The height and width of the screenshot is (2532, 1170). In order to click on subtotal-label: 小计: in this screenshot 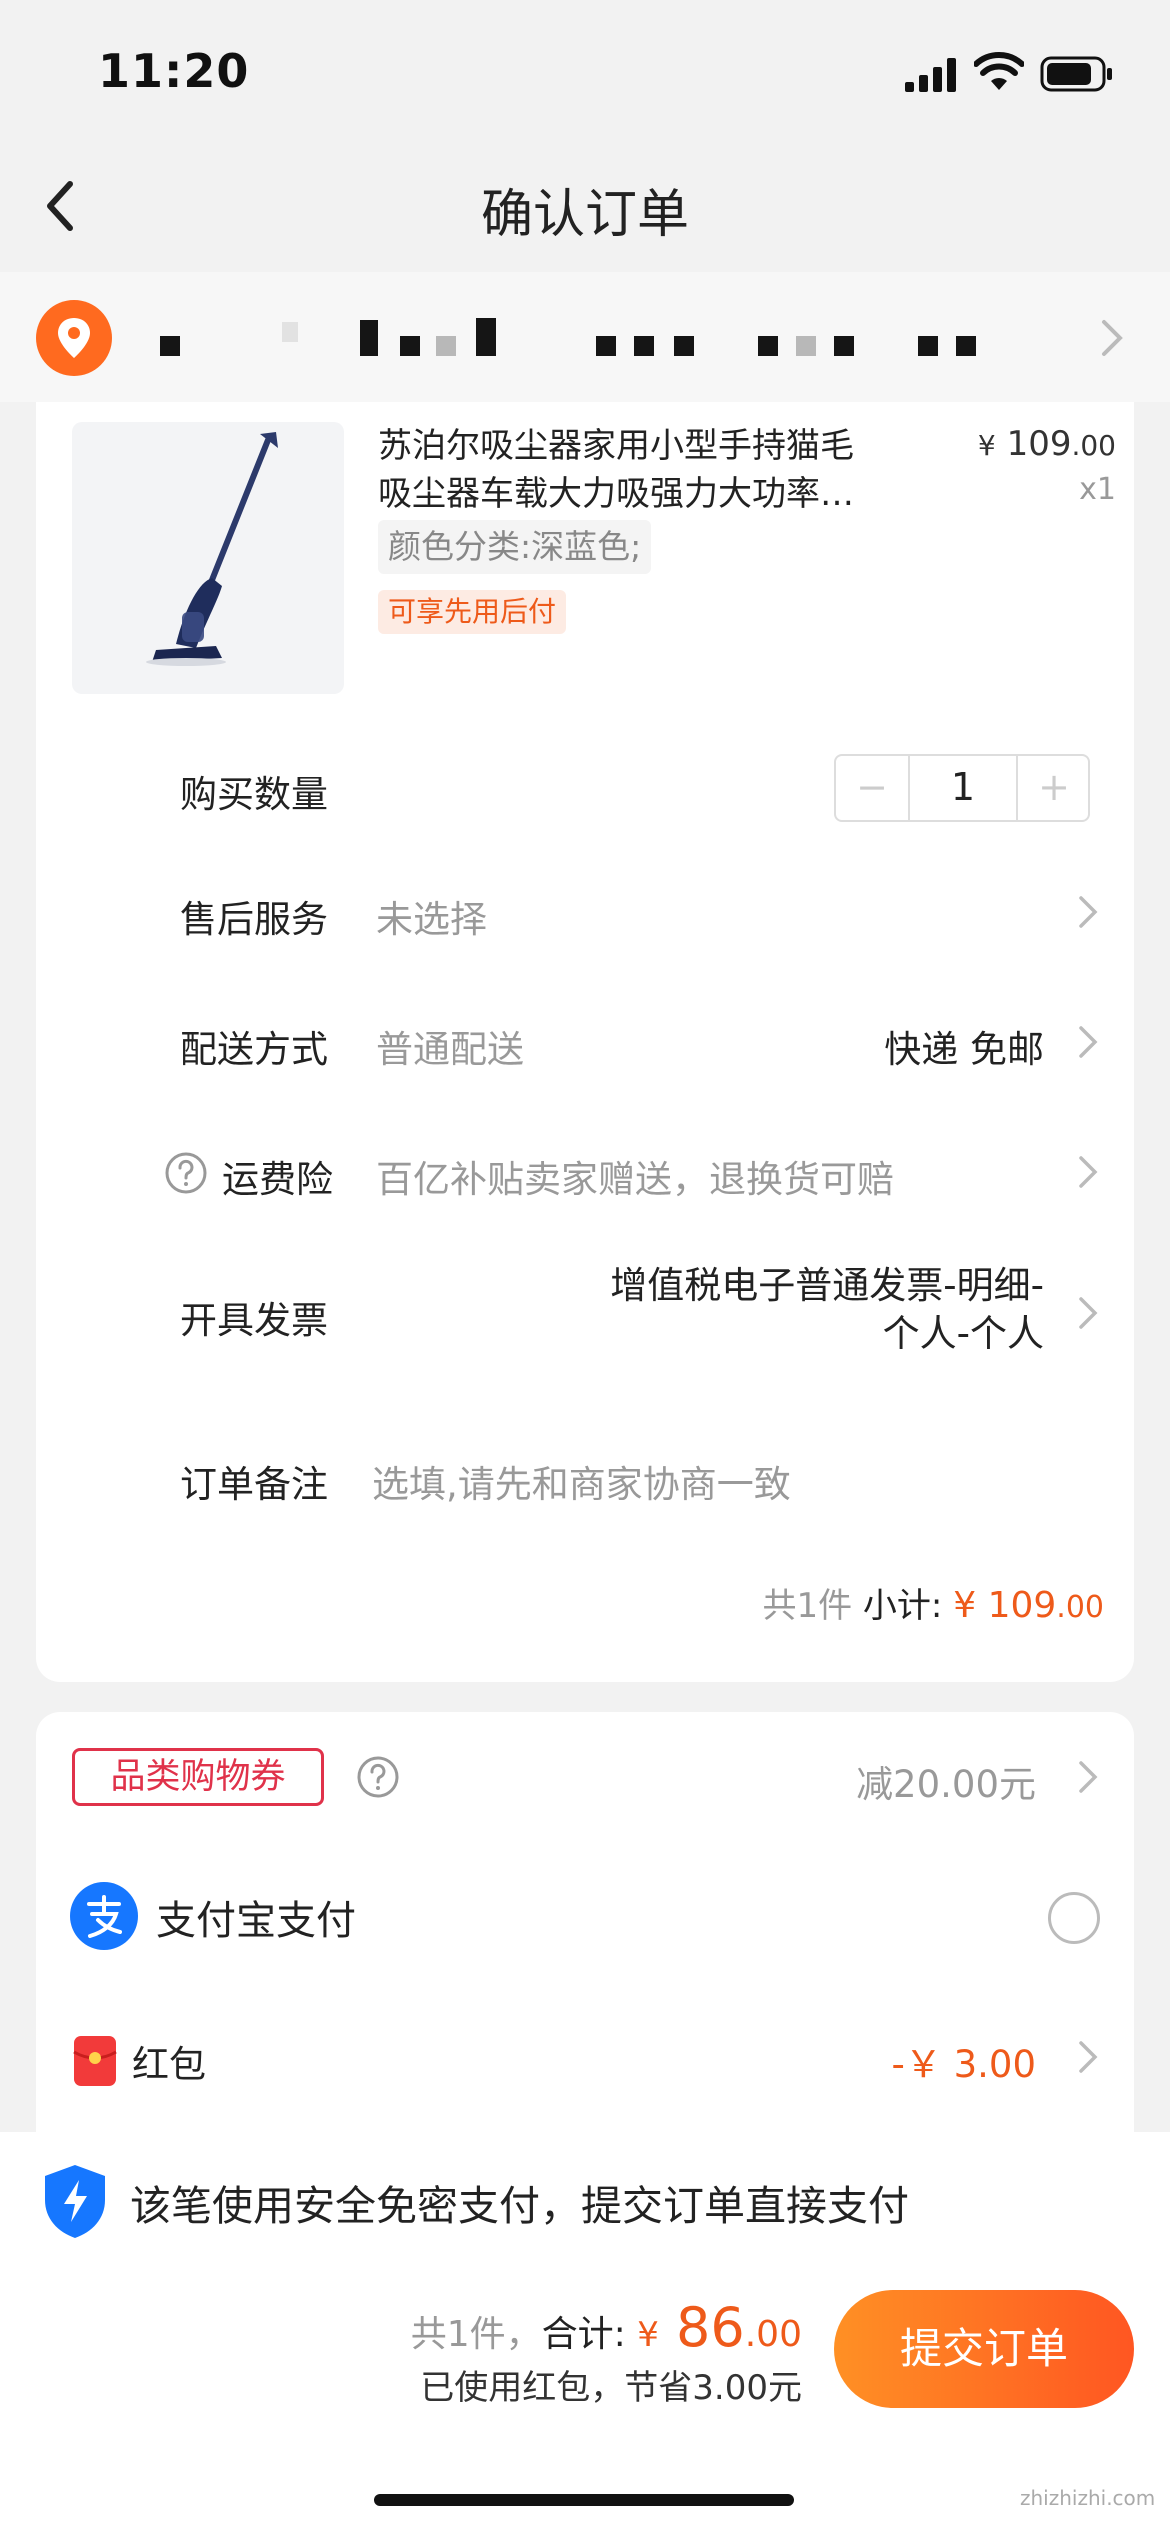, I will do `click(902, 1606)`.